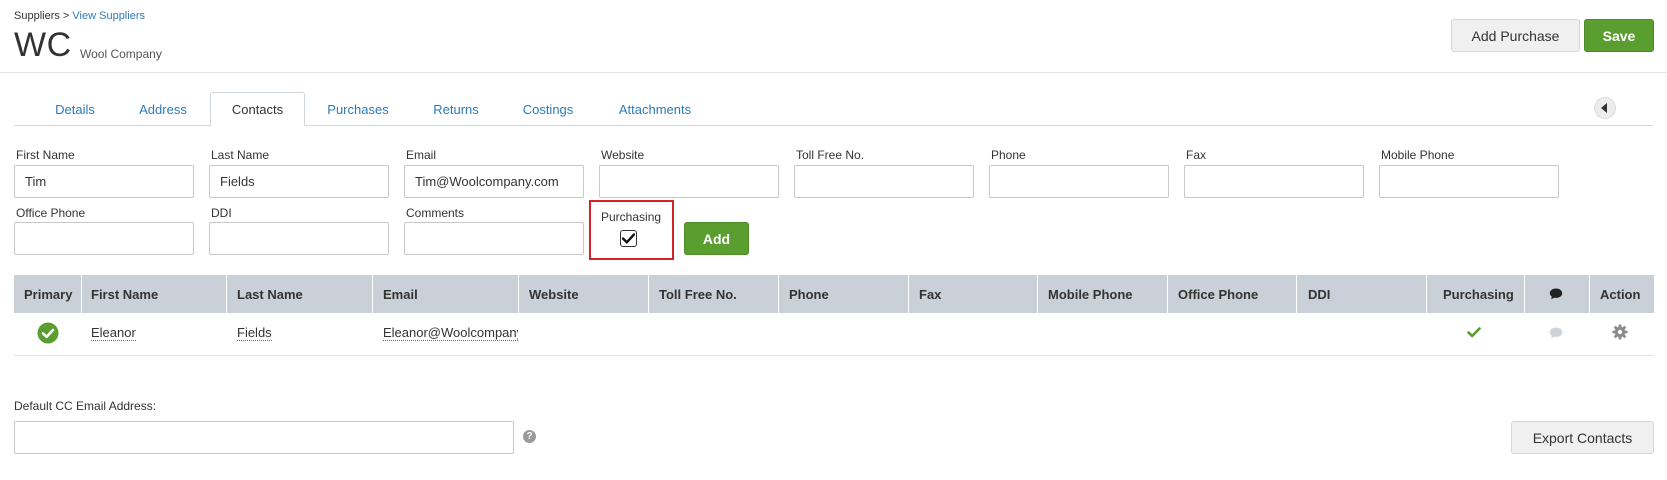 This screenshot has height=480, width=1667. I want to click on purchasing-check-icon, so click(1474, 334).